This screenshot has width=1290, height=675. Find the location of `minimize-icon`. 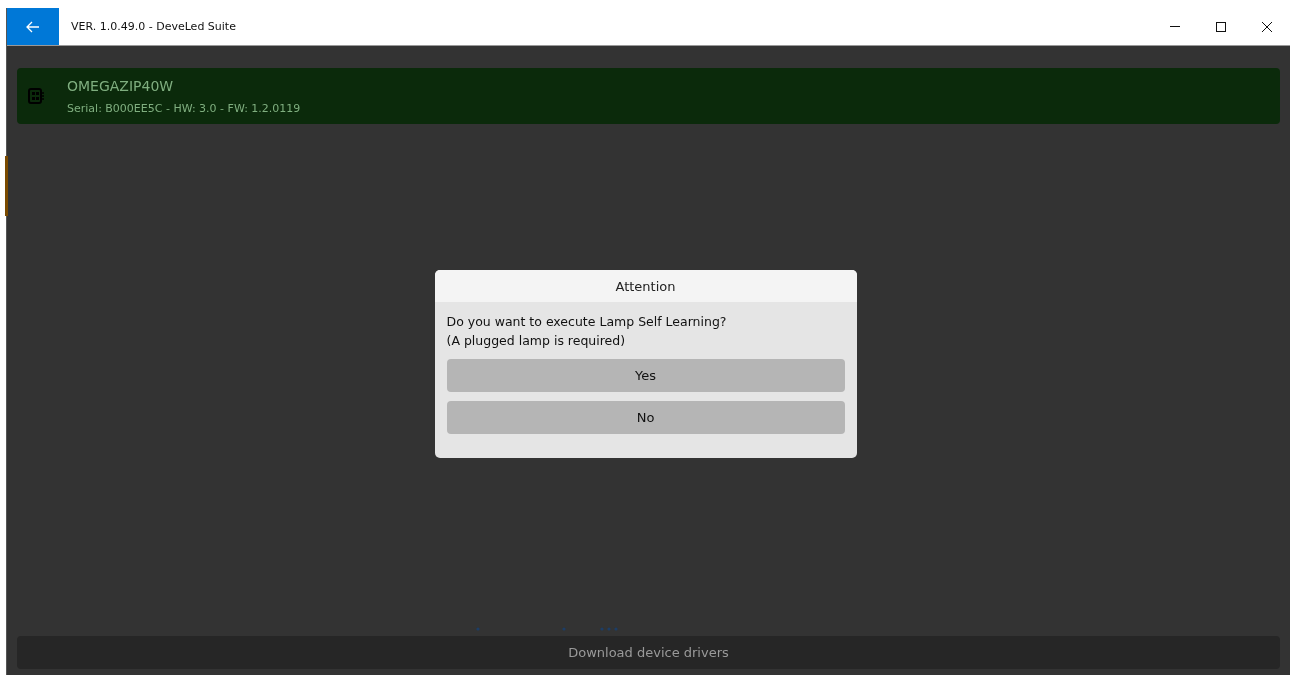

minimize-icon is located at coordinates (1175, 26).